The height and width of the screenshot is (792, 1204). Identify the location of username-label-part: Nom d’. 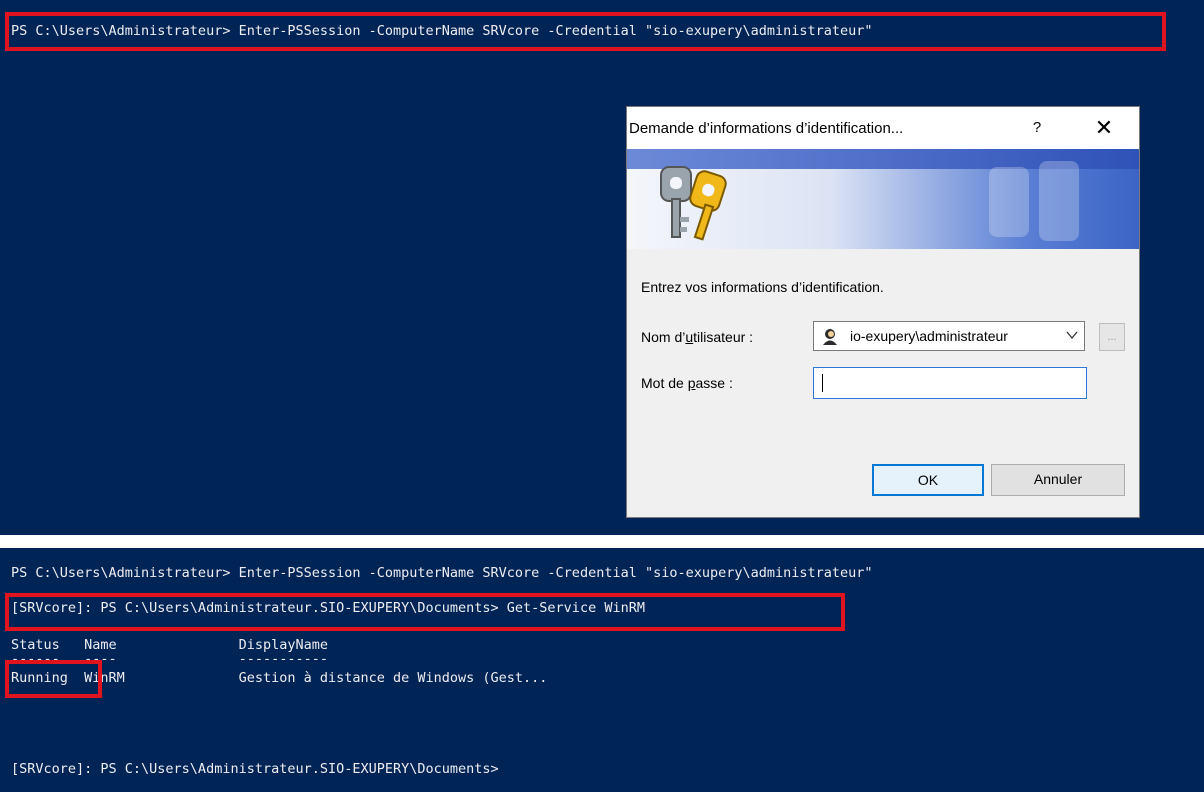
(663, 337).